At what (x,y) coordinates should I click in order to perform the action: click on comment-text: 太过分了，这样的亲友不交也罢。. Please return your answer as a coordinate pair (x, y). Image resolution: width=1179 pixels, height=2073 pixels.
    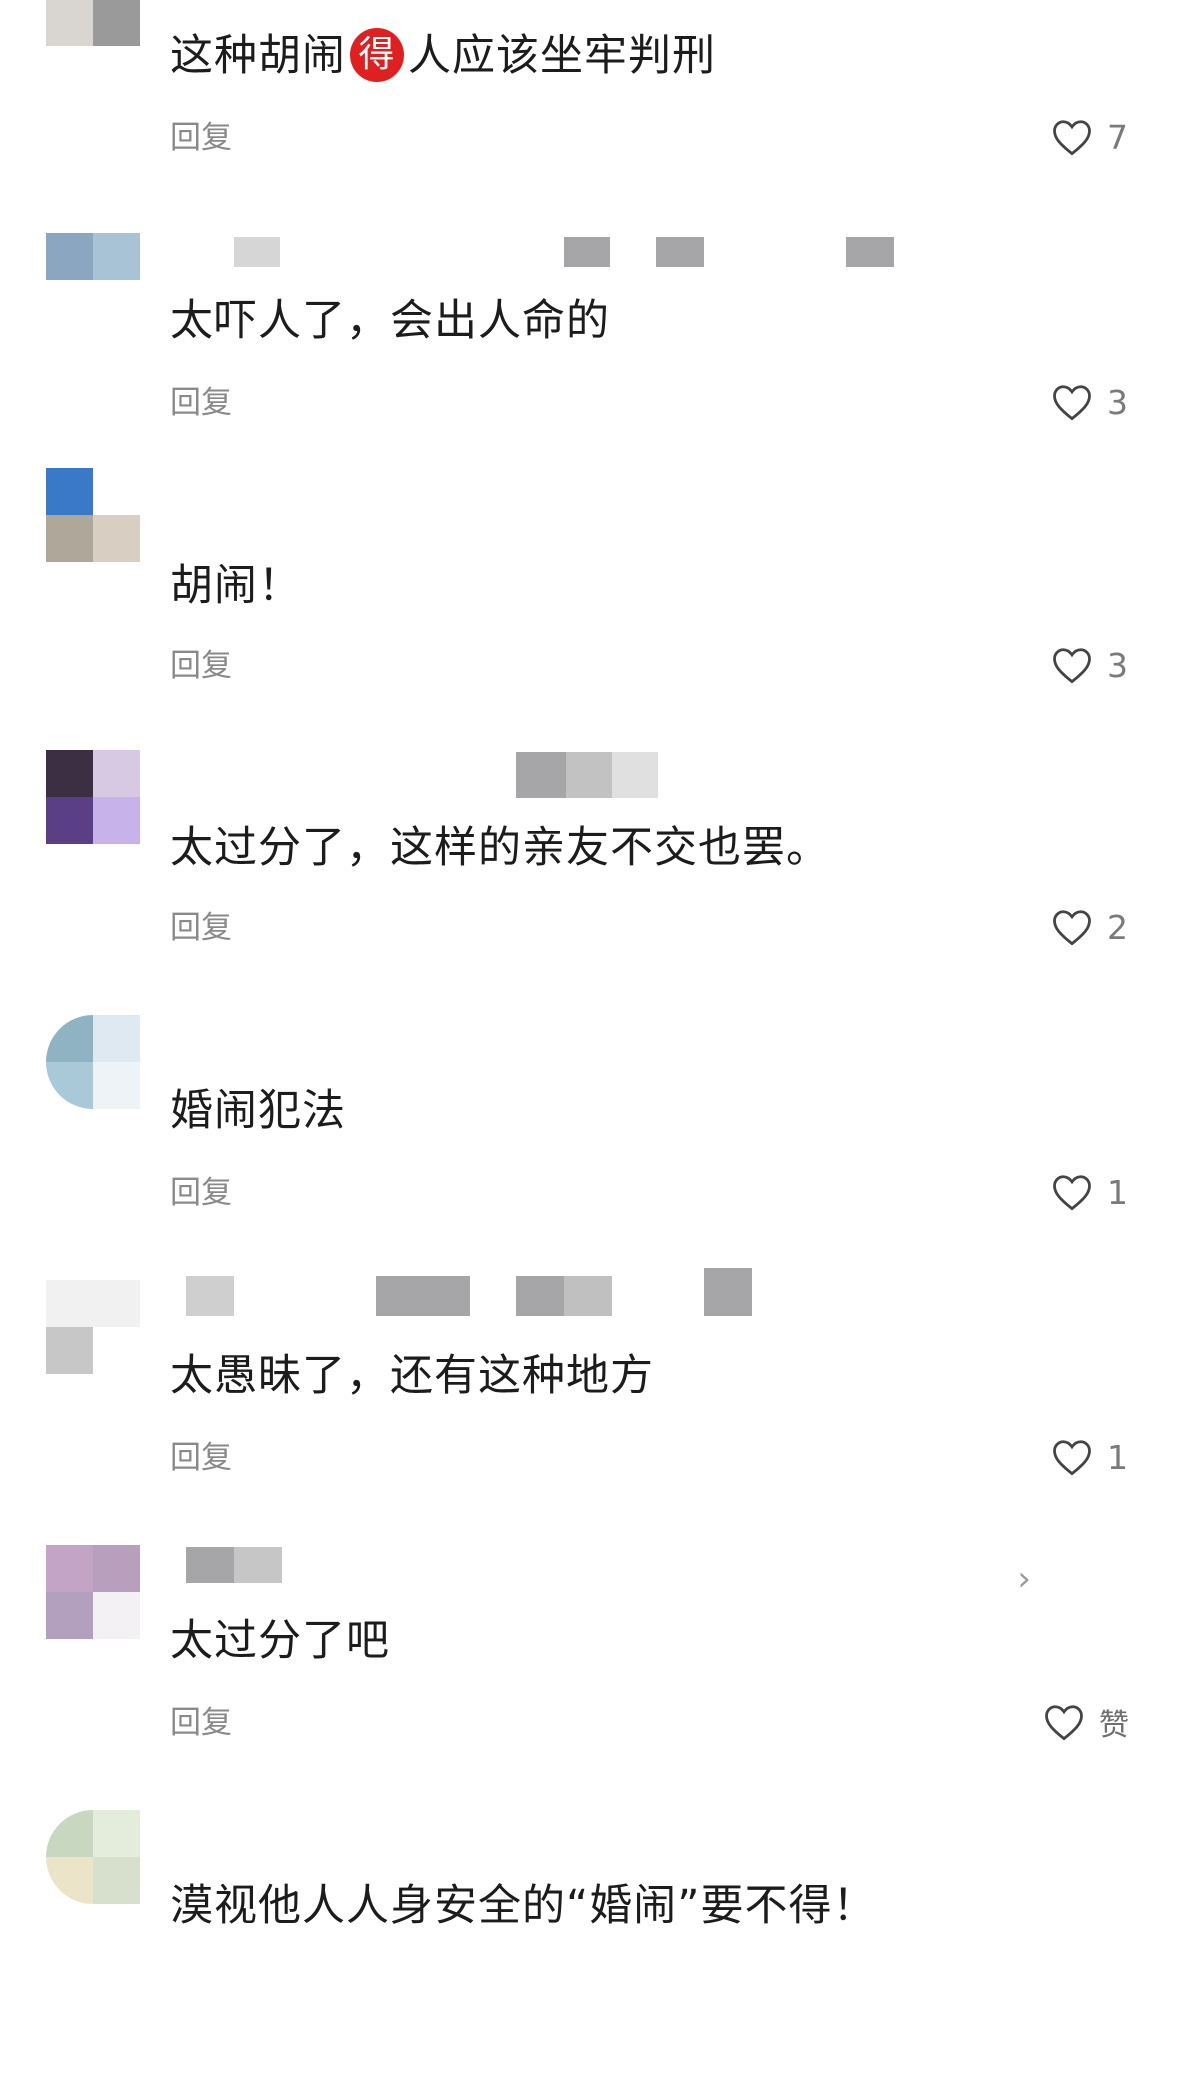
    Looking at the image, I should click on (500, 848).